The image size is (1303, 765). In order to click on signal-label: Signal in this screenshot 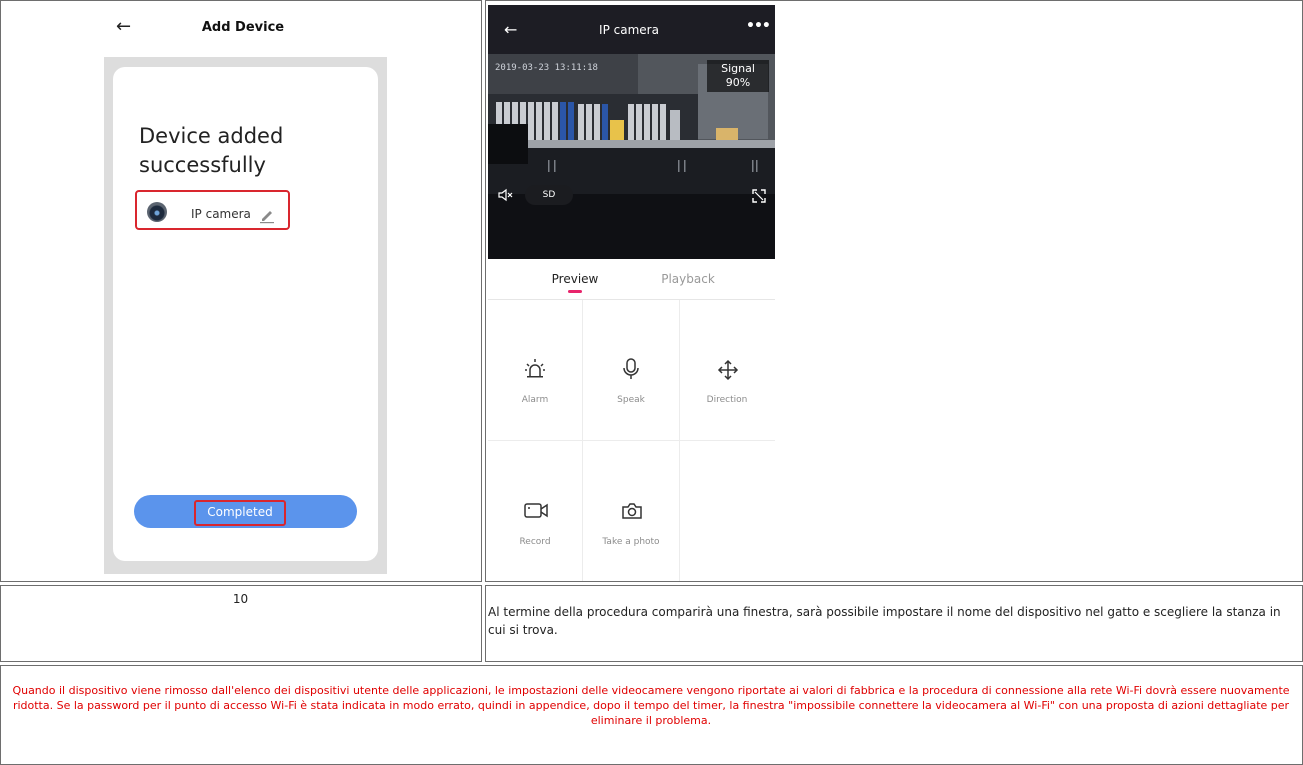, I will do `click(738, 68)`.